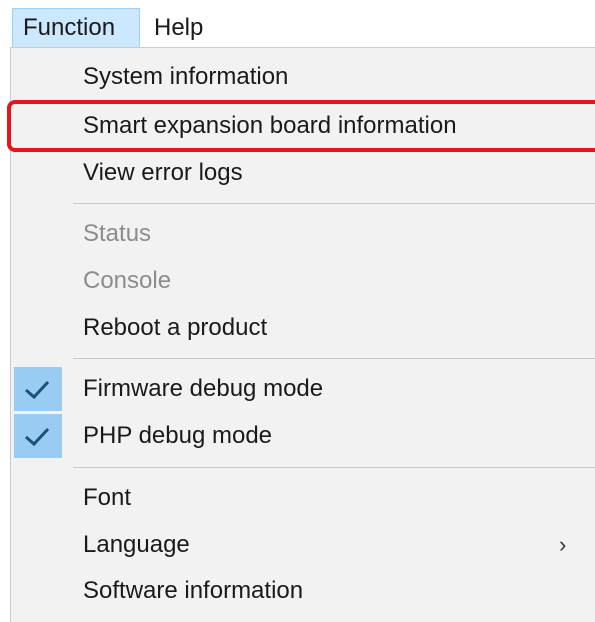 The image size is (595, 622). I want to click on menu-item-software-information: Software information, so click(303, 591).